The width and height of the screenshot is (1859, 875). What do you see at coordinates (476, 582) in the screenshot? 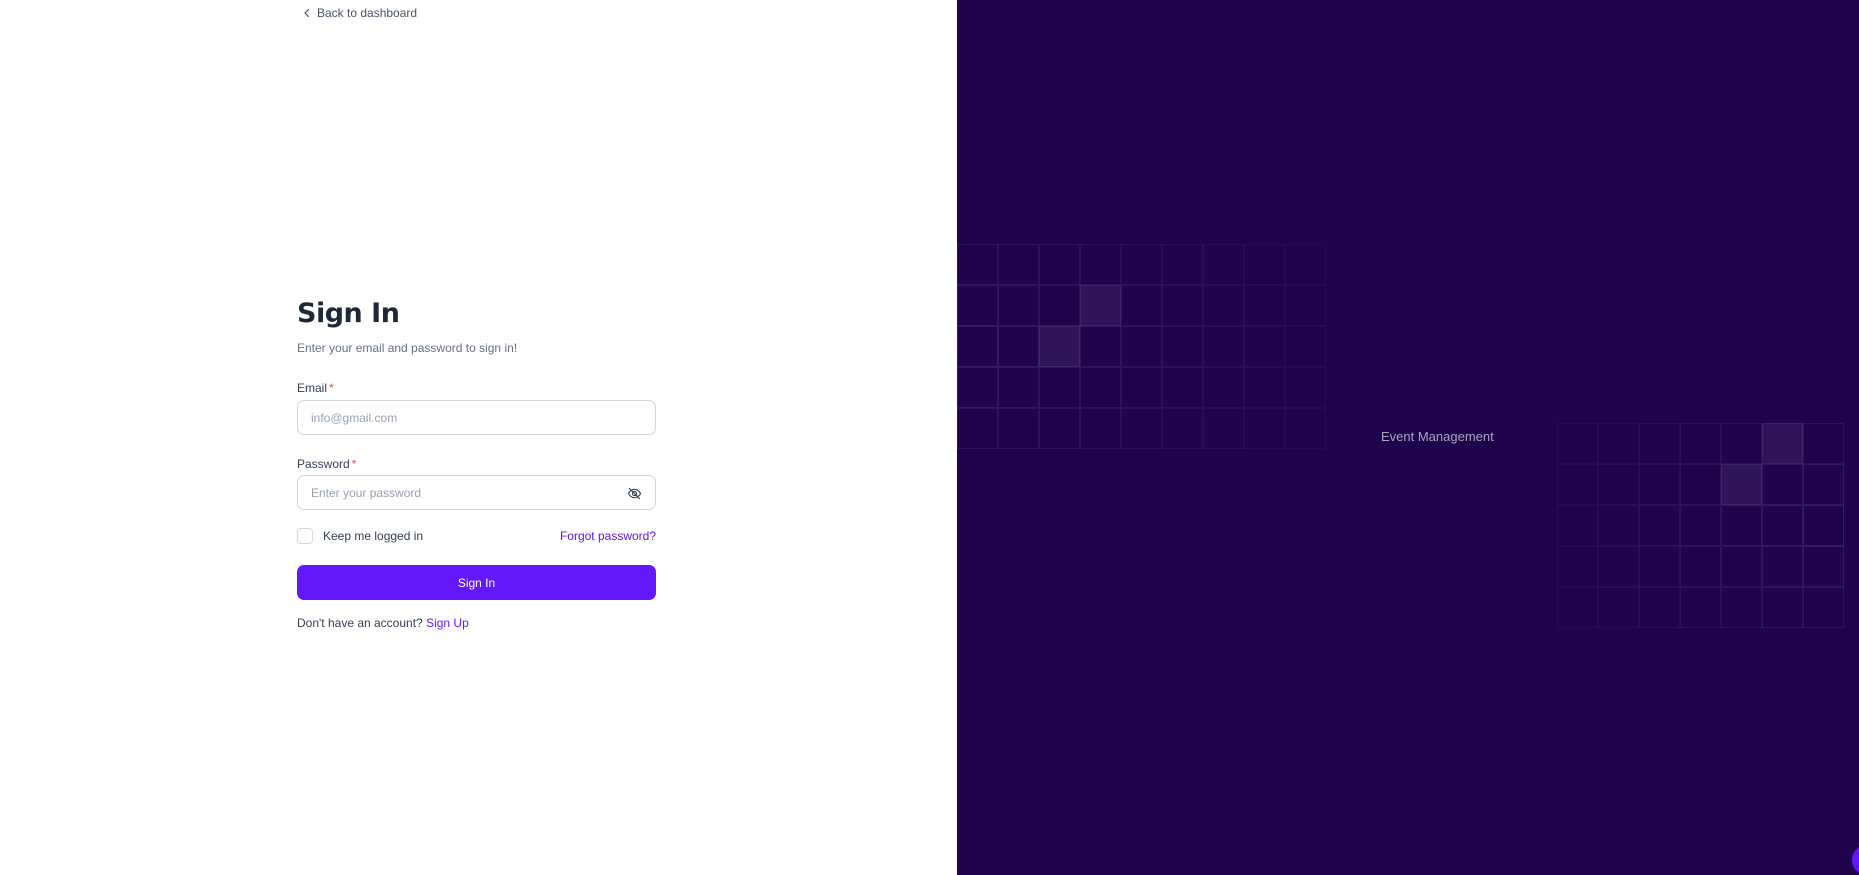
I see `sign-in-button: Sign In` at bounding box center [476, 582].